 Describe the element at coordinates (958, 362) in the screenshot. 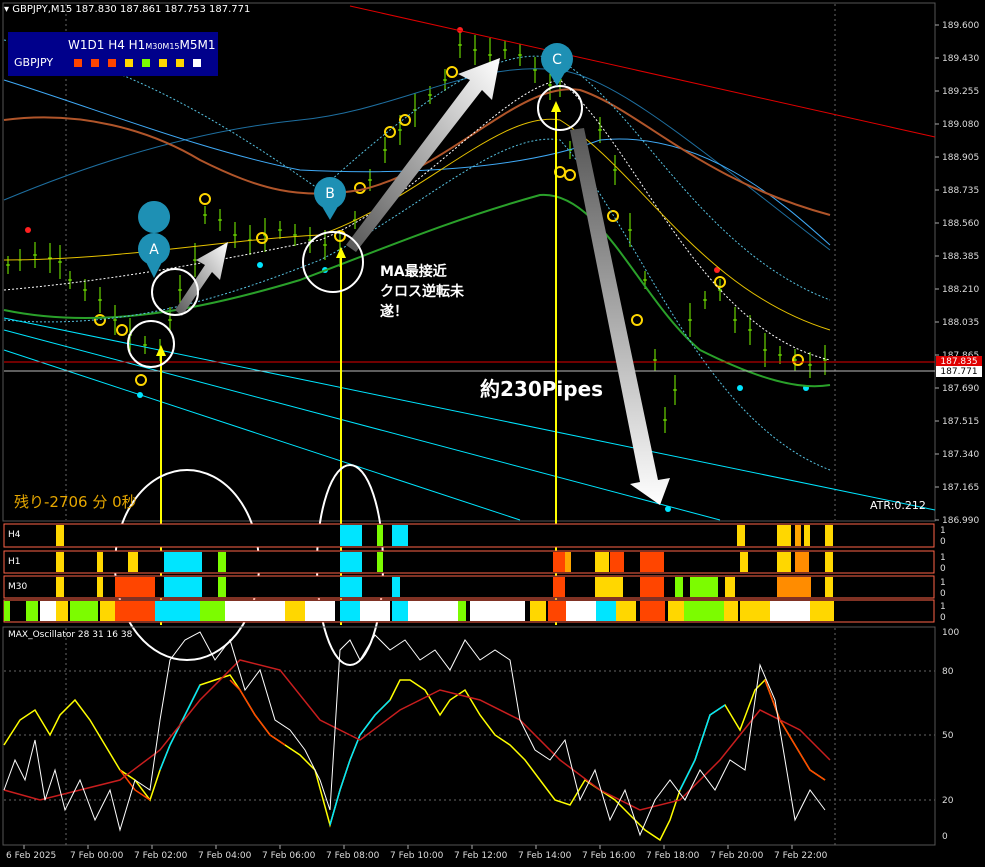

I see `ask-price-tag-text: 187.835` at that location.